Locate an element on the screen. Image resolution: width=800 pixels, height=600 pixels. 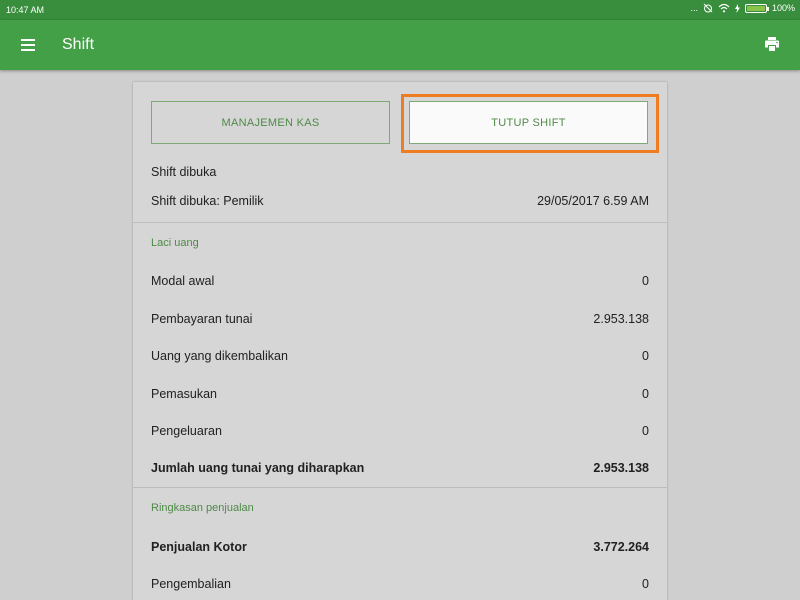
alarm-off-icon is located at coordinates (708, 8).